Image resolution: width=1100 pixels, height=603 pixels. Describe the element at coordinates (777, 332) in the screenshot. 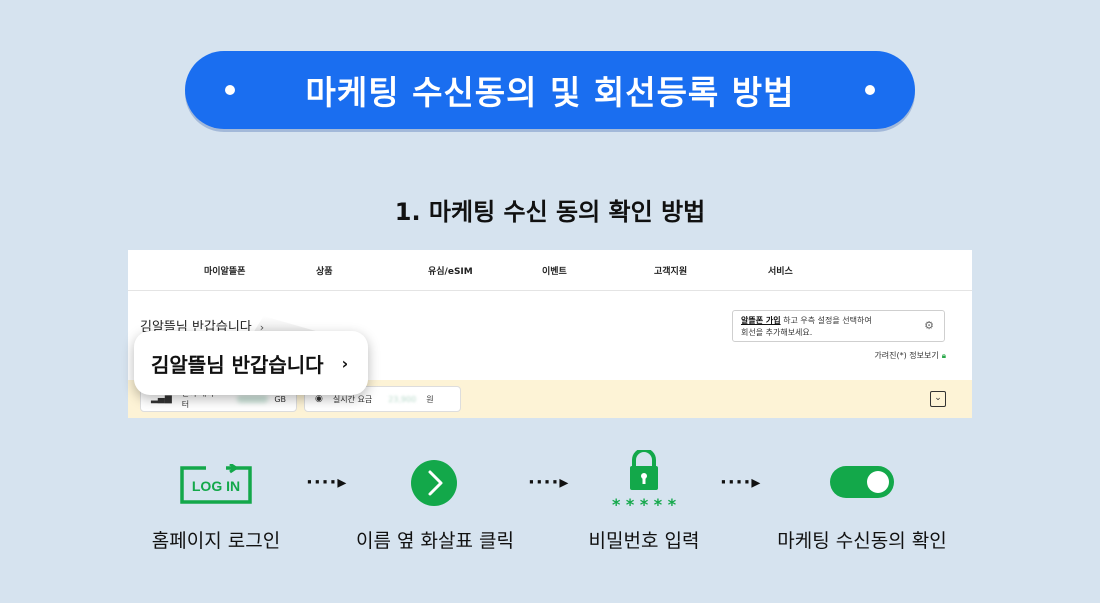

I see `info-text-2: 회선을 추가해보세요.` at that location.